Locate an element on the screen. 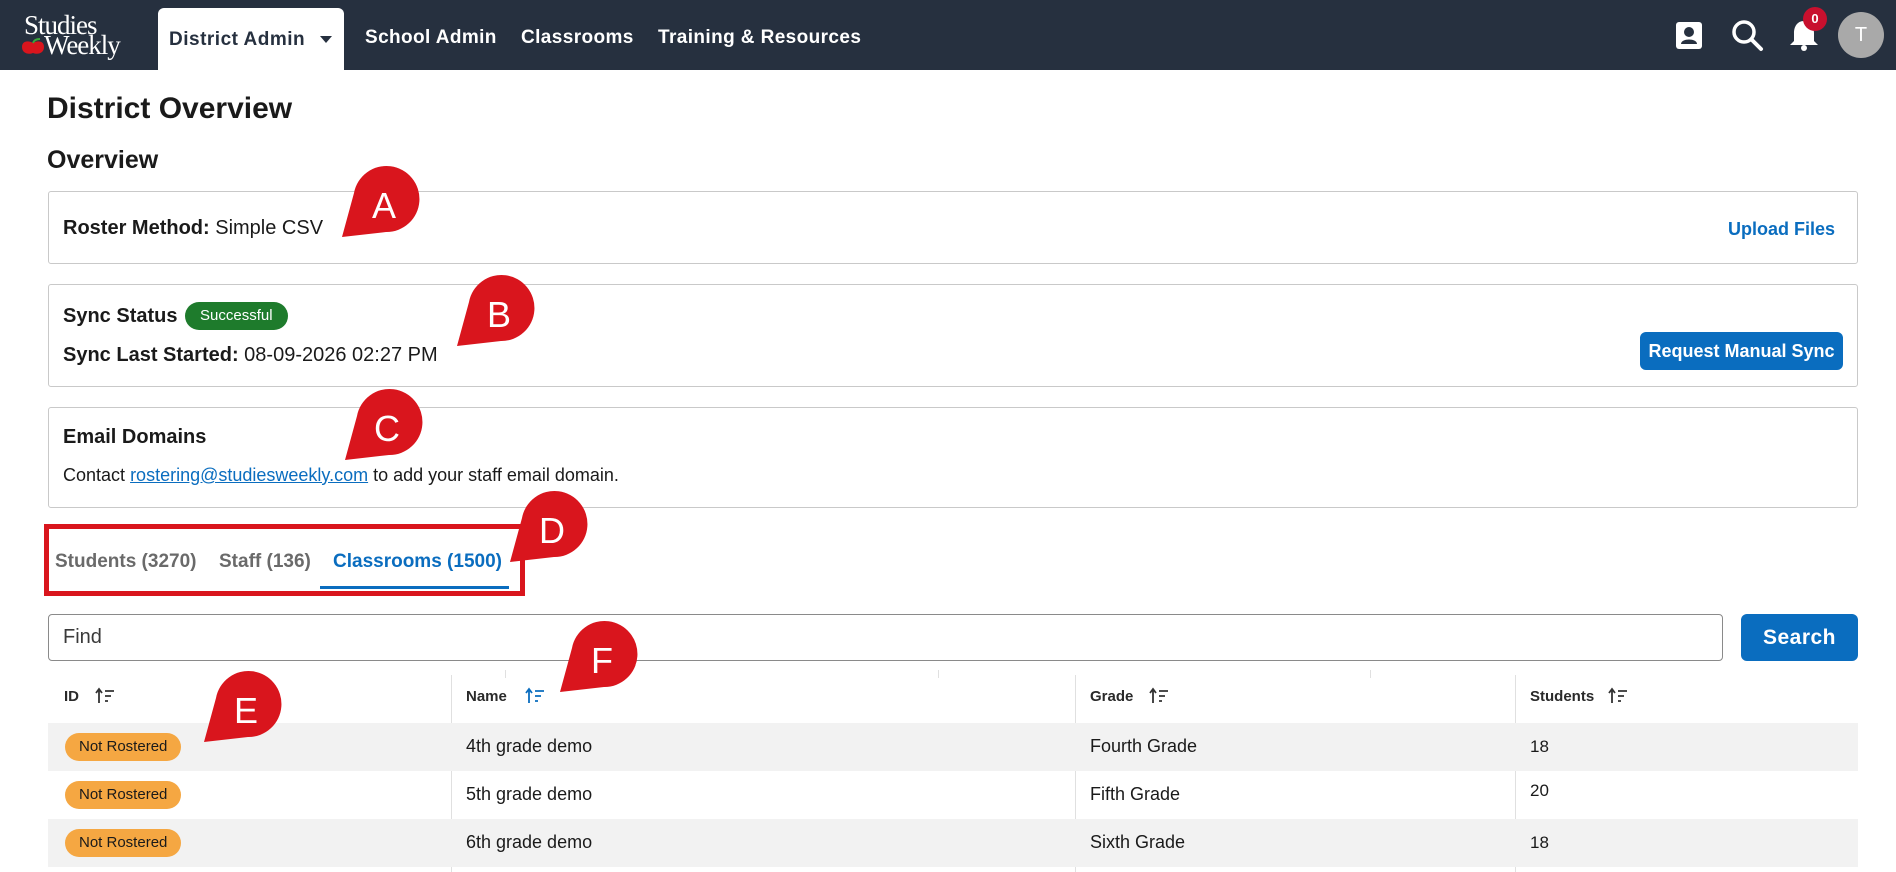 The image size is (1896, 872). roster-method-value: Simple CSV is located at coordinates (269, 228).